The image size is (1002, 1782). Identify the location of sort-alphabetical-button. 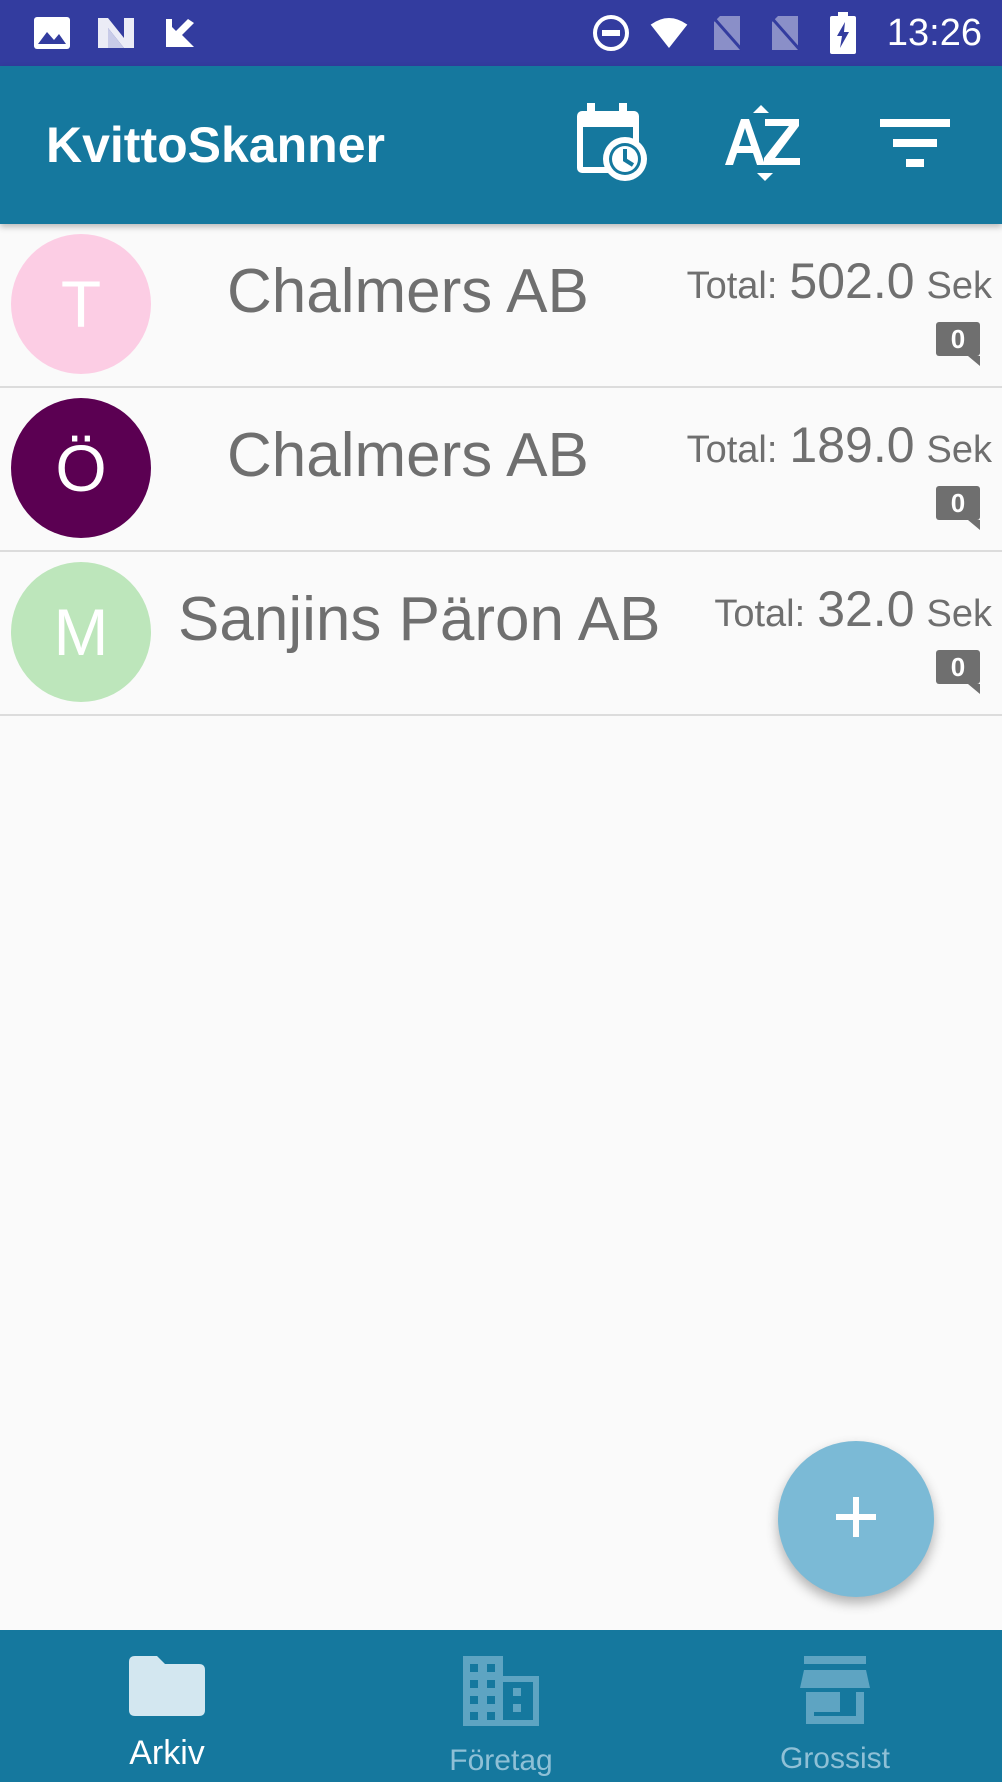
(763, 145).